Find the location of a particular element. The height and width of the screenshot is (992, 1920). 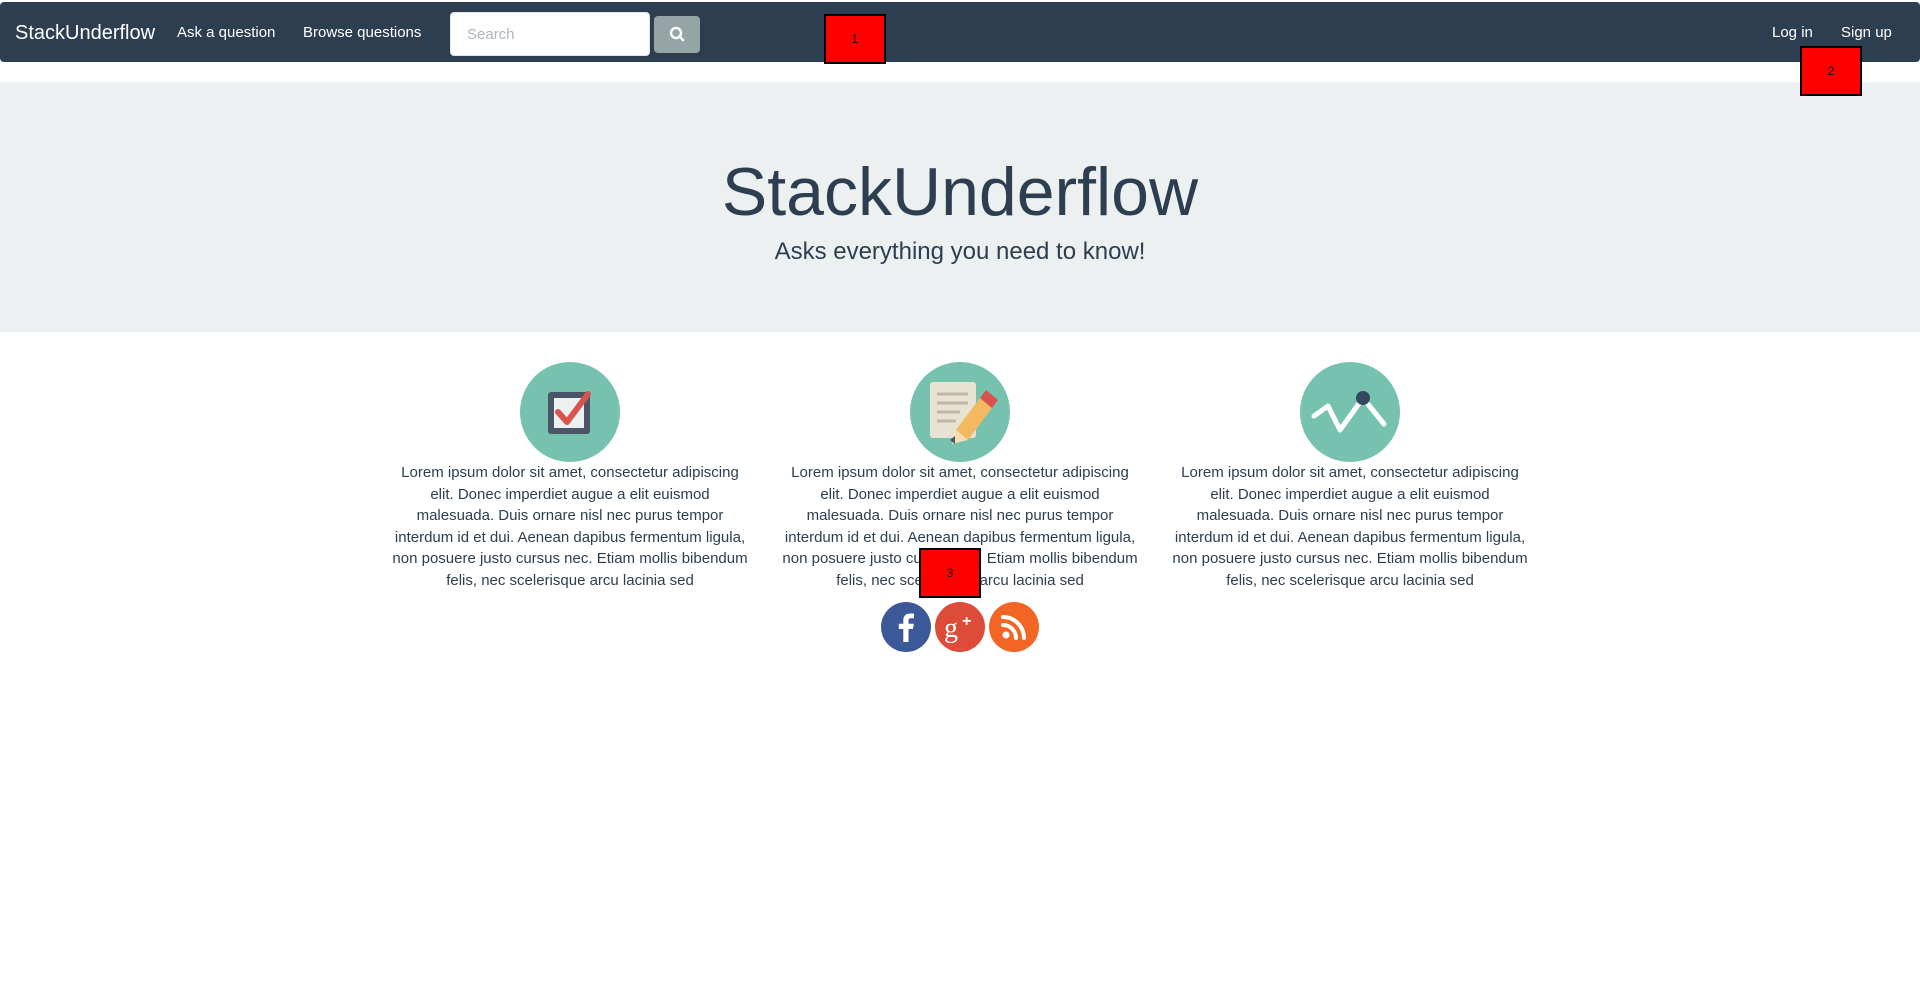

rss-icon is located at coordinates (1013, 627).